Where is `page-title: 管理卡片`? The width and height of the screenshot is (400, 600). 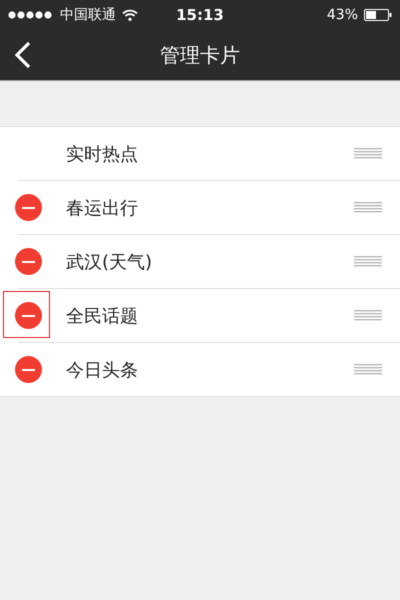
page-title: 管理卡片 is located at coordinates (200, 55).